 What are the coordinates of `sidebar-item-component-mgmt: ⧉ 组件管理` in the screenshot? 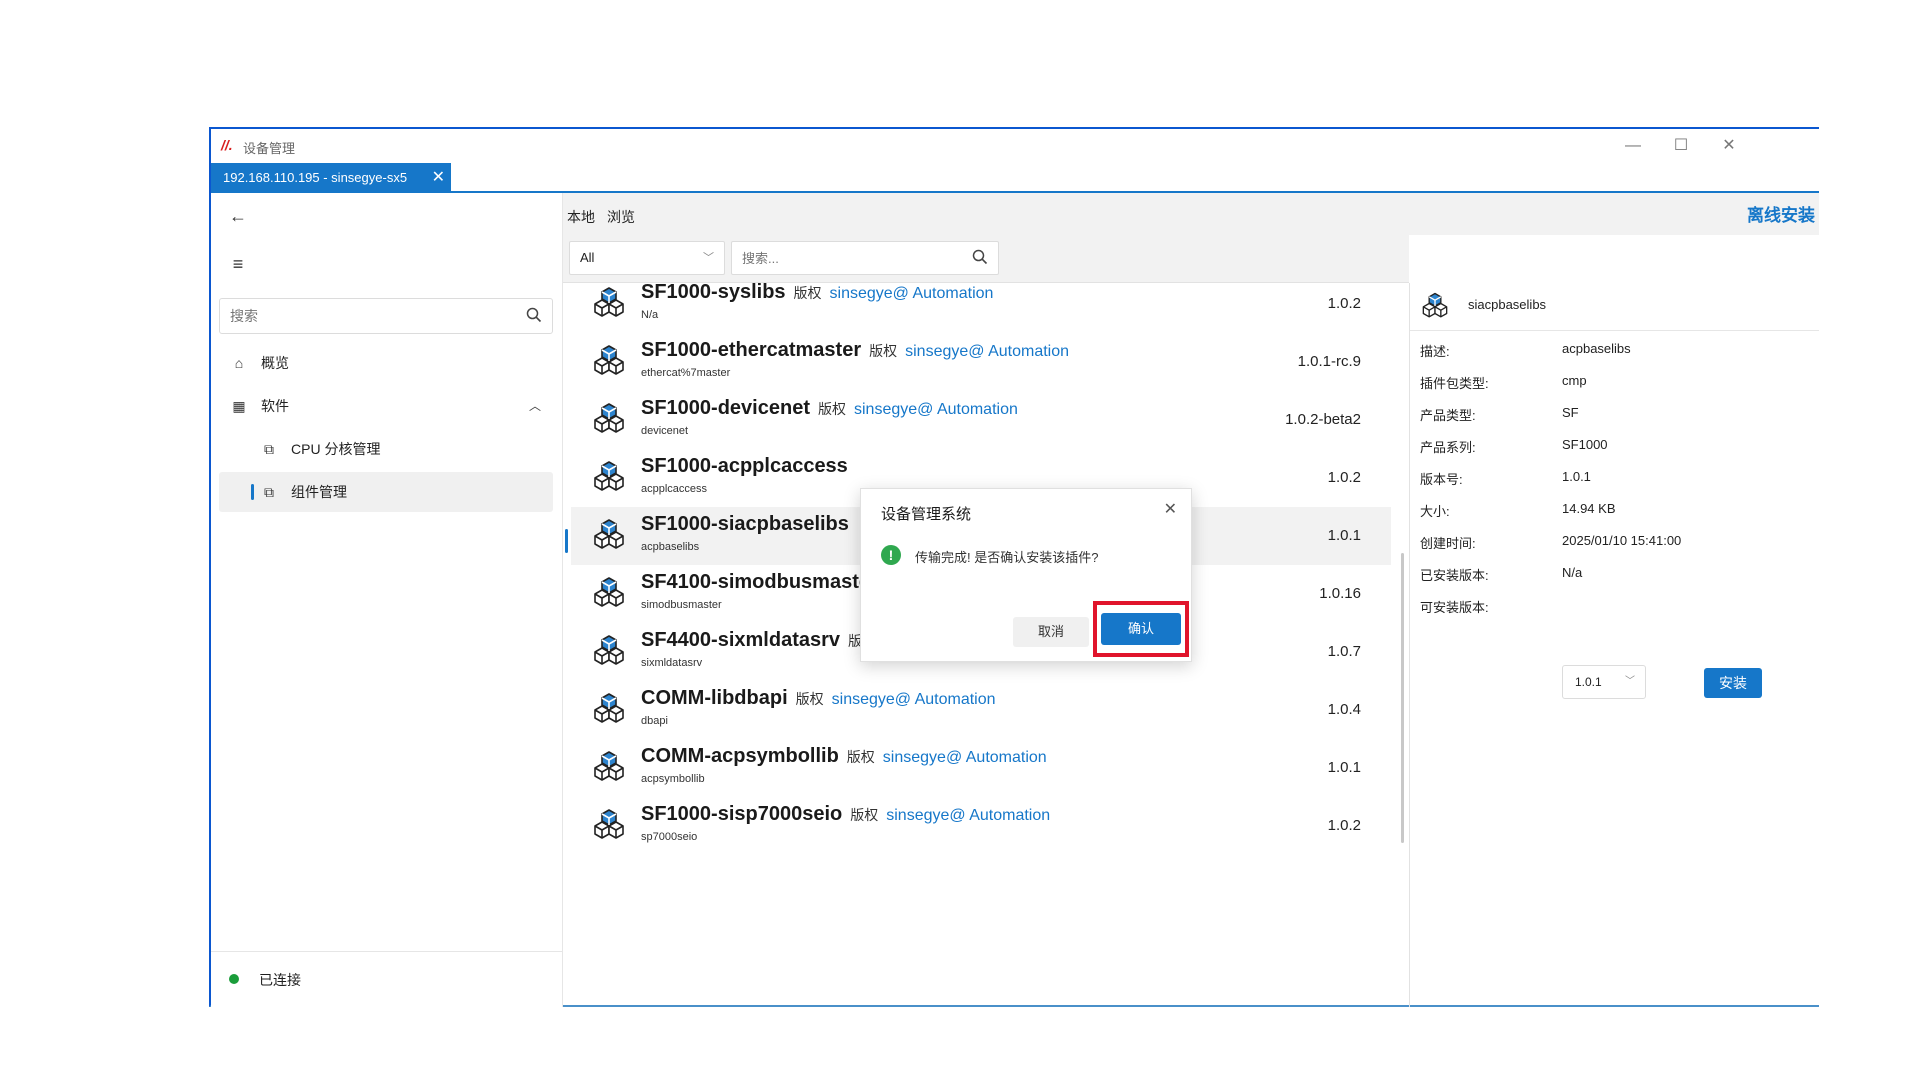 It's located at (386, 492).